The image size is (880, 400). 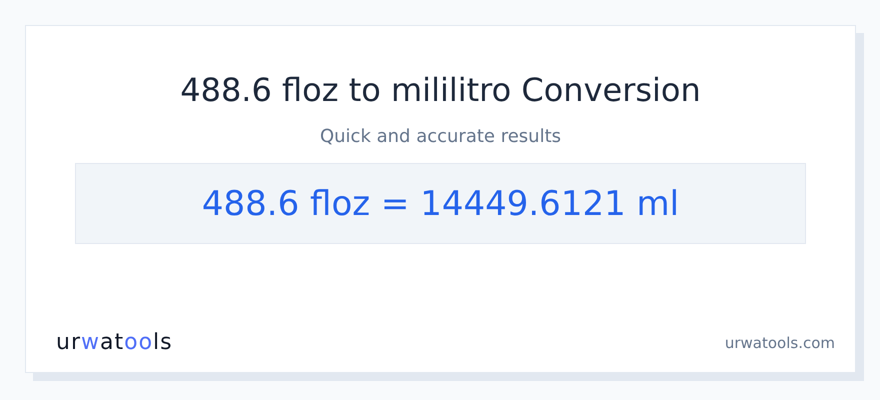 What do you see at coordinates (440, 90) in the screenshot?
I see `page-title: 488.6 floz to mililitro Conversion` at bounding box center [440, 90].